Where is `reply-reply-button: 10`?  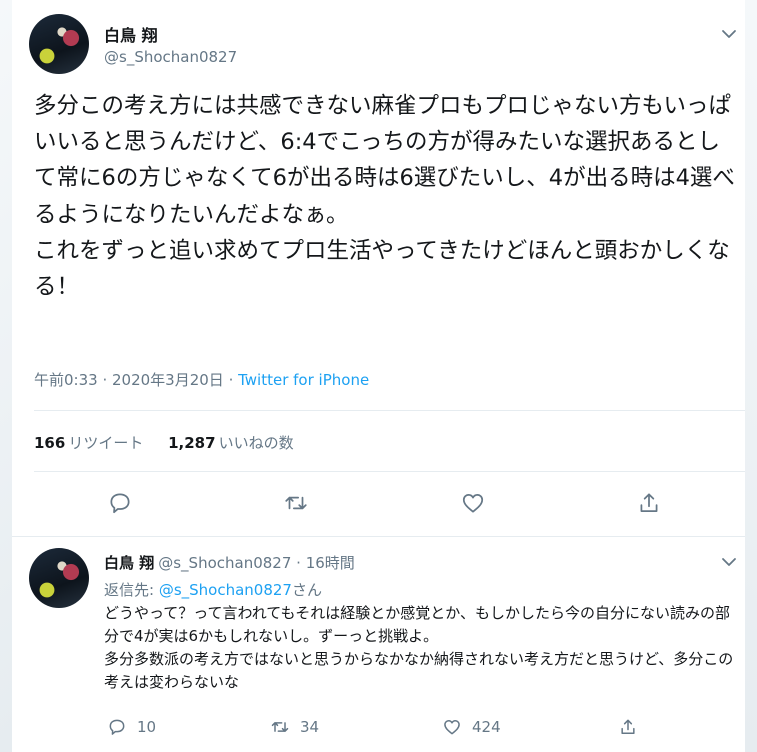
reply-reply-button: 10 is located at coordinates (131, 727).